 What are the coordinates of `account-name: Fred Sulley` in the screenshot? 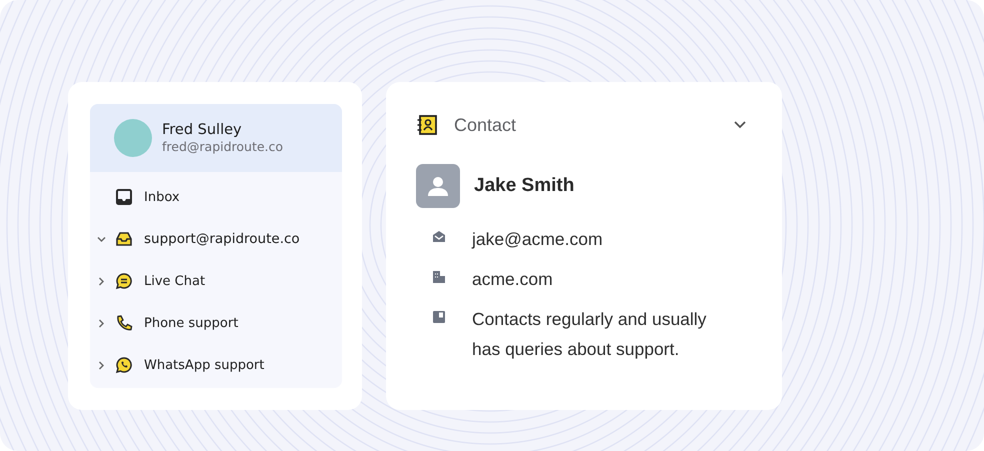 It's located at (202, 130).